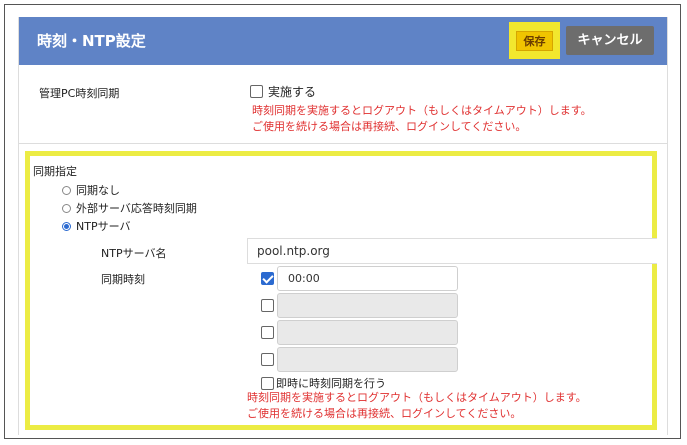  Describe the element at coordinates (136, 208) in the screenshot. I see `radio-external-server-label: 外部サーバ応答時刻同期` at that location.